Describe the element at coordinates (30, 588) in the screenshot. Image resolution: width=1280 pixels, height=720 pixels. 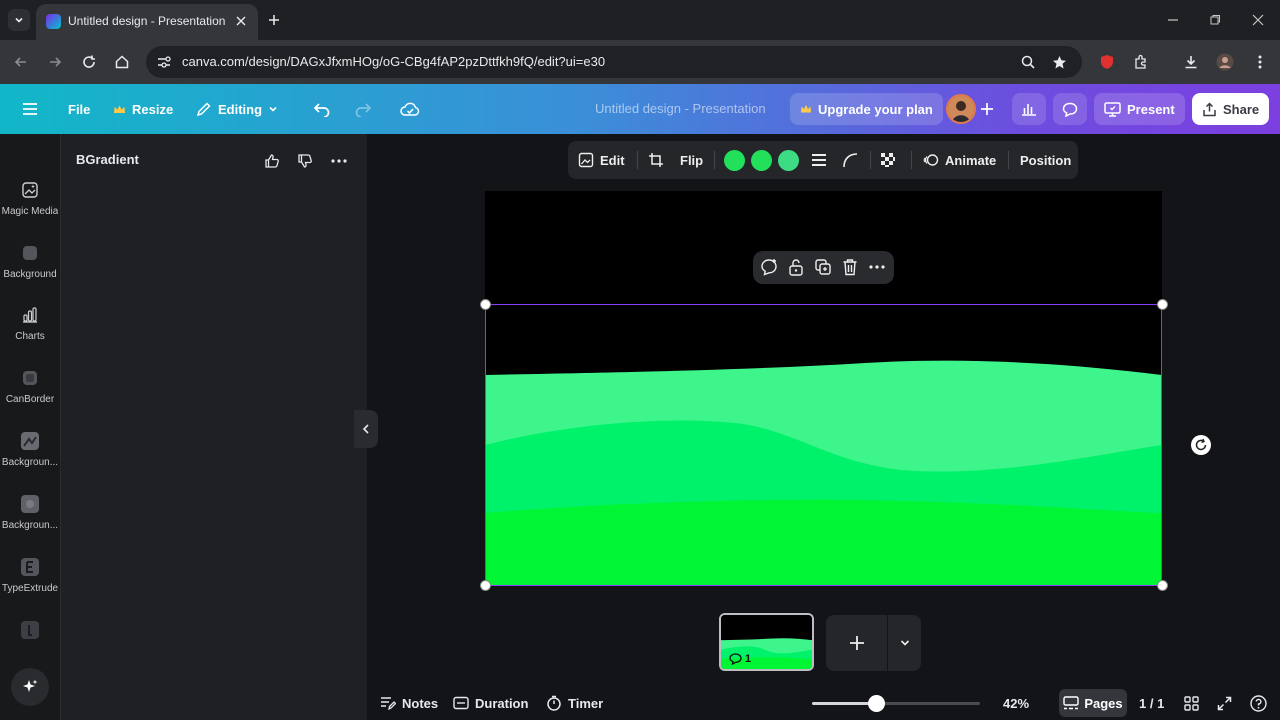
I see `rail-item-label: TypeExtrude` at that location.